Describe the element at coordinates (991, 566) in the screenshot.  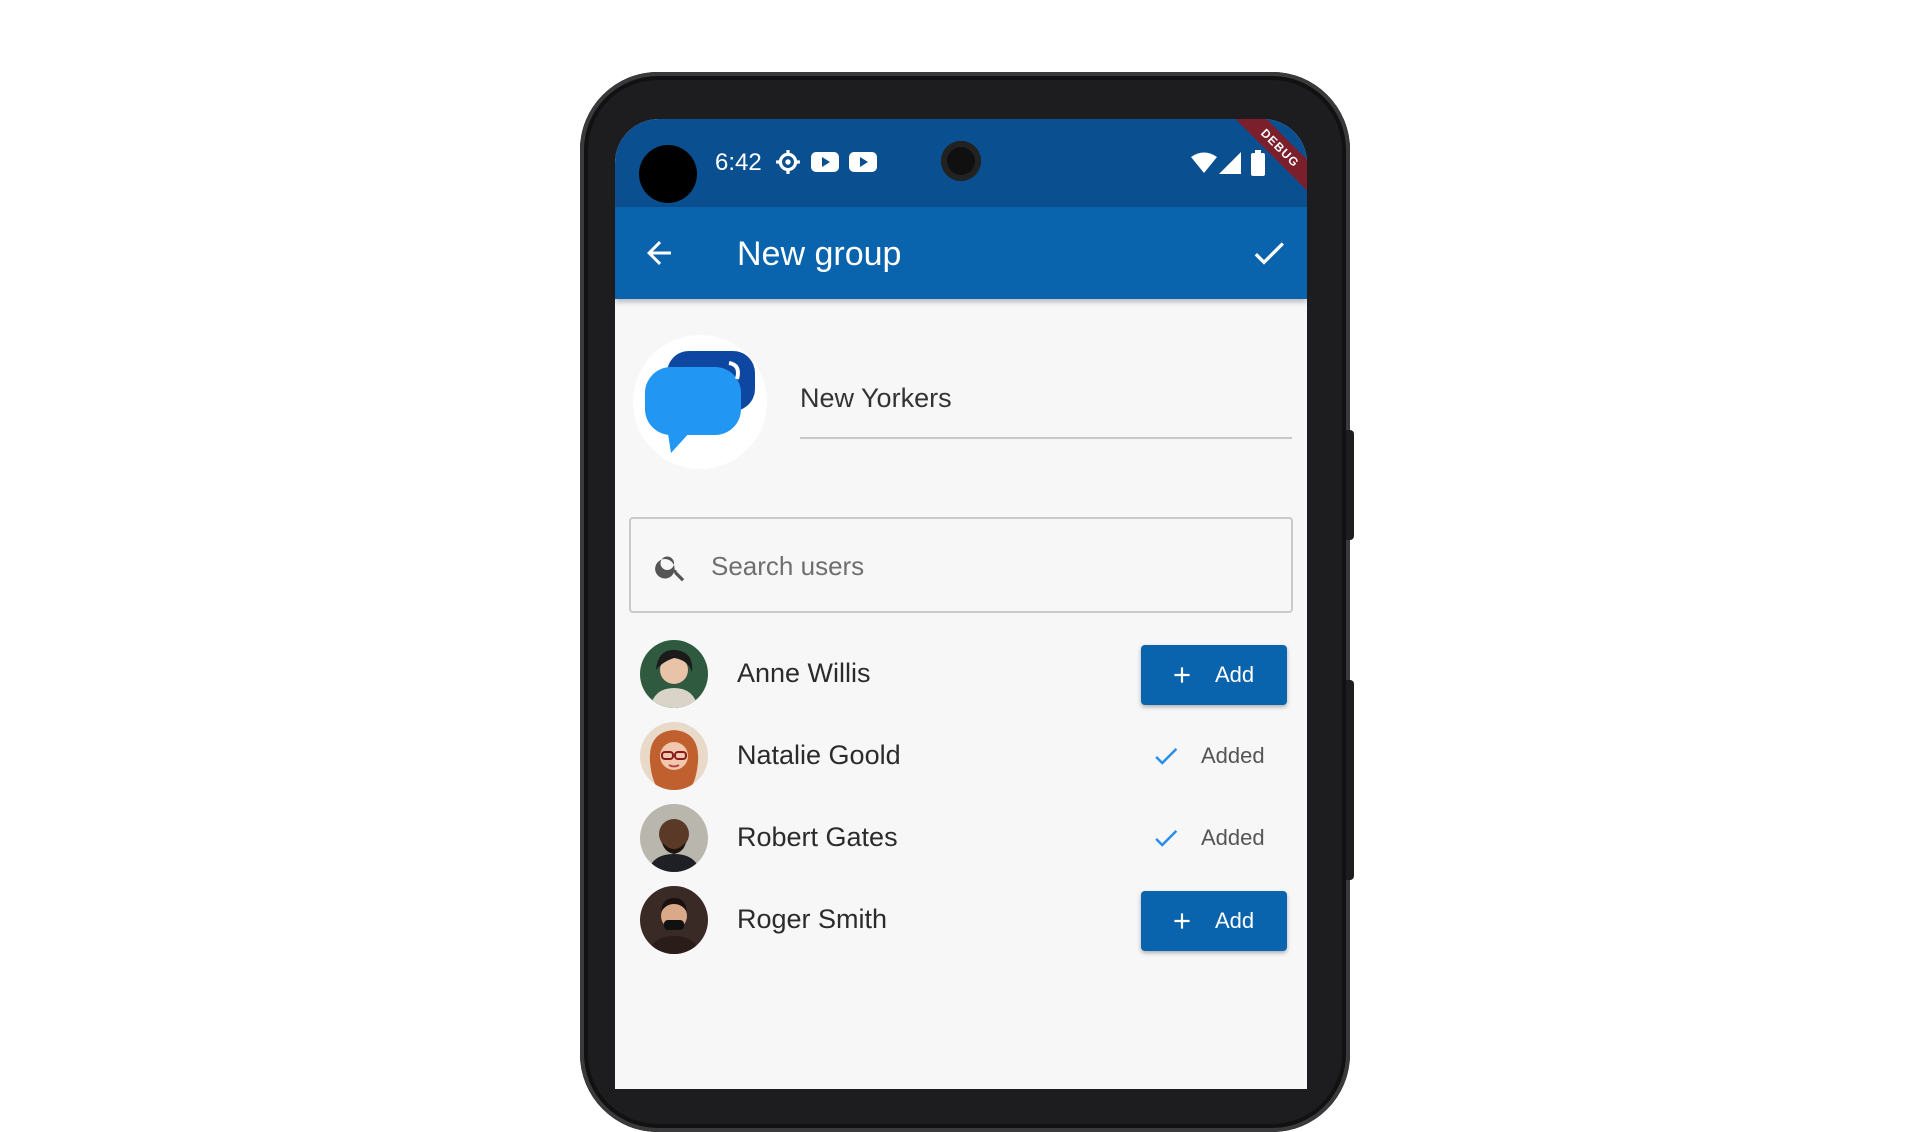
I see `search-input` at that location.